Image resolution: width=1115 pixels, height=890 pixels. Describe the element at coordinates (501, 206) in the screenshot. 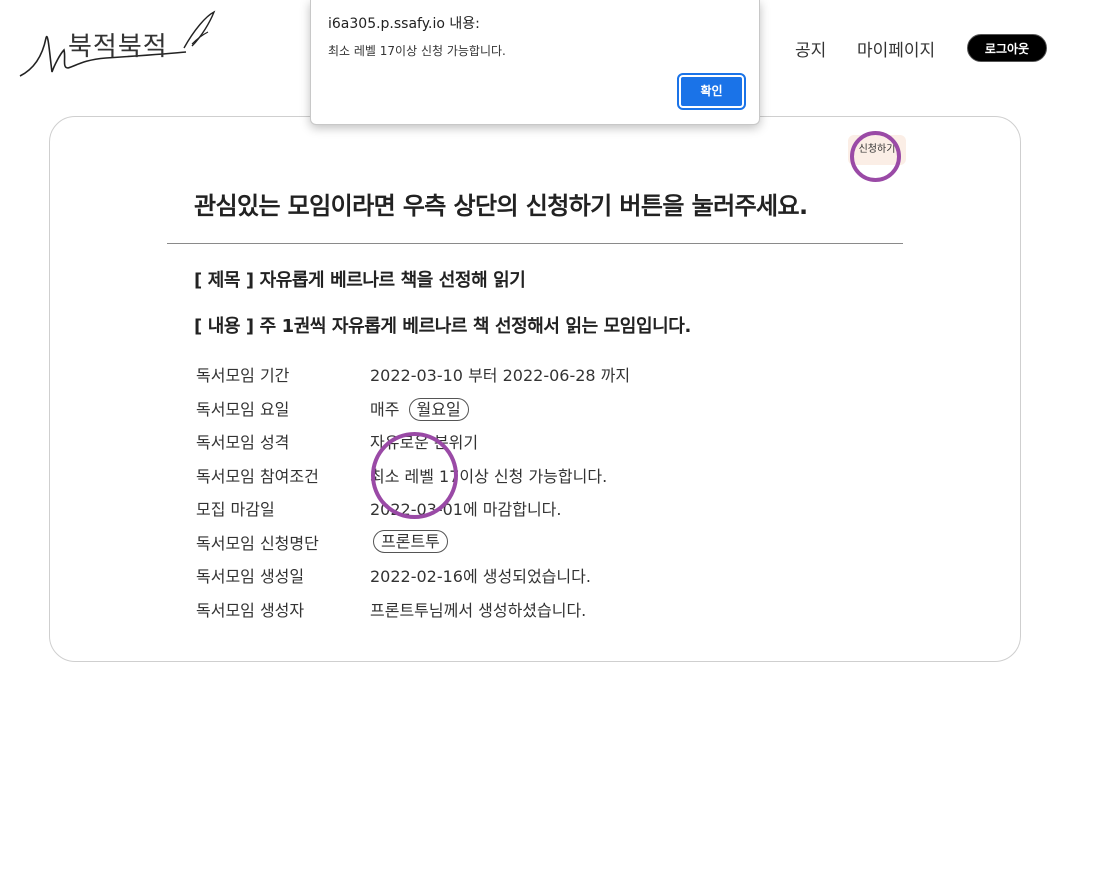

I see `page-heading: 관심있는 모임이라면 우측 상단의 신청하기 버튼을 눌러주세요.` at that location.